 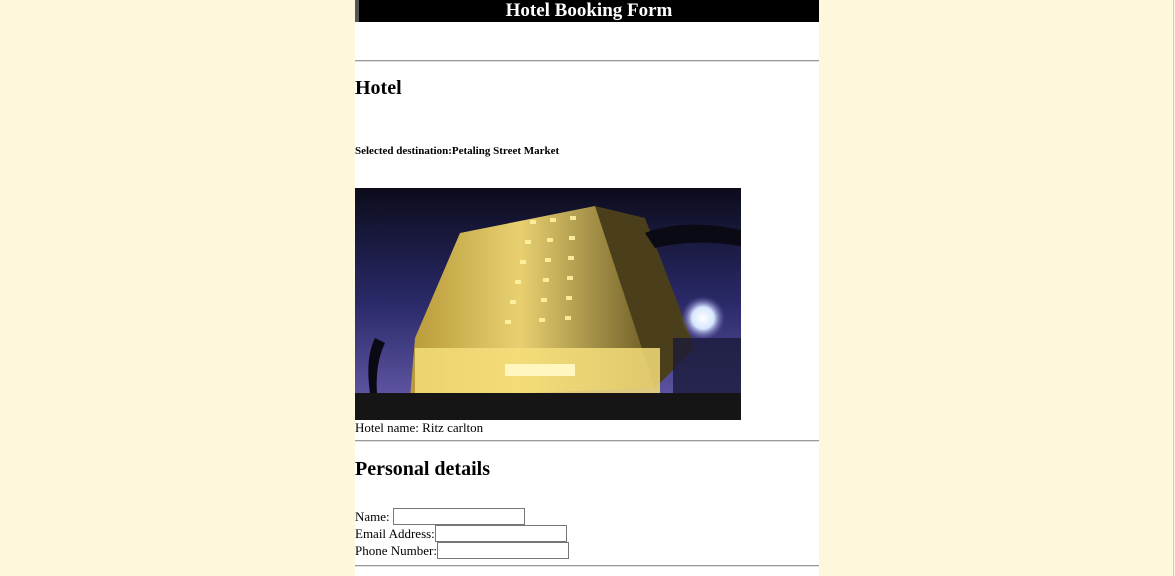 I want to click on page-title: Hotel Booking Form, so click(x=587, y=11).